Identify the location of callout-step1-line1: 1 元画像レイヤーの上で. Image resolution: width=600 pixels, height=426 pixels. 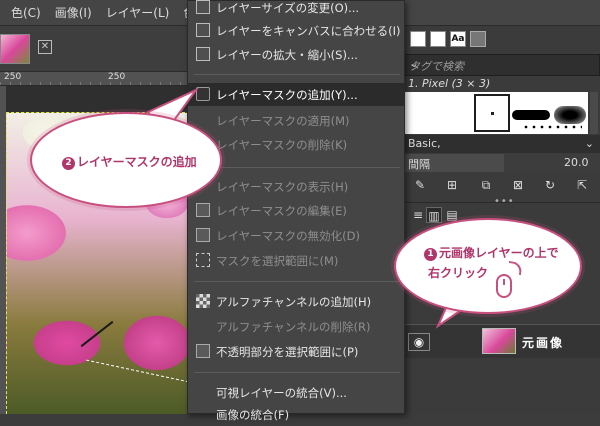
(491, 252).